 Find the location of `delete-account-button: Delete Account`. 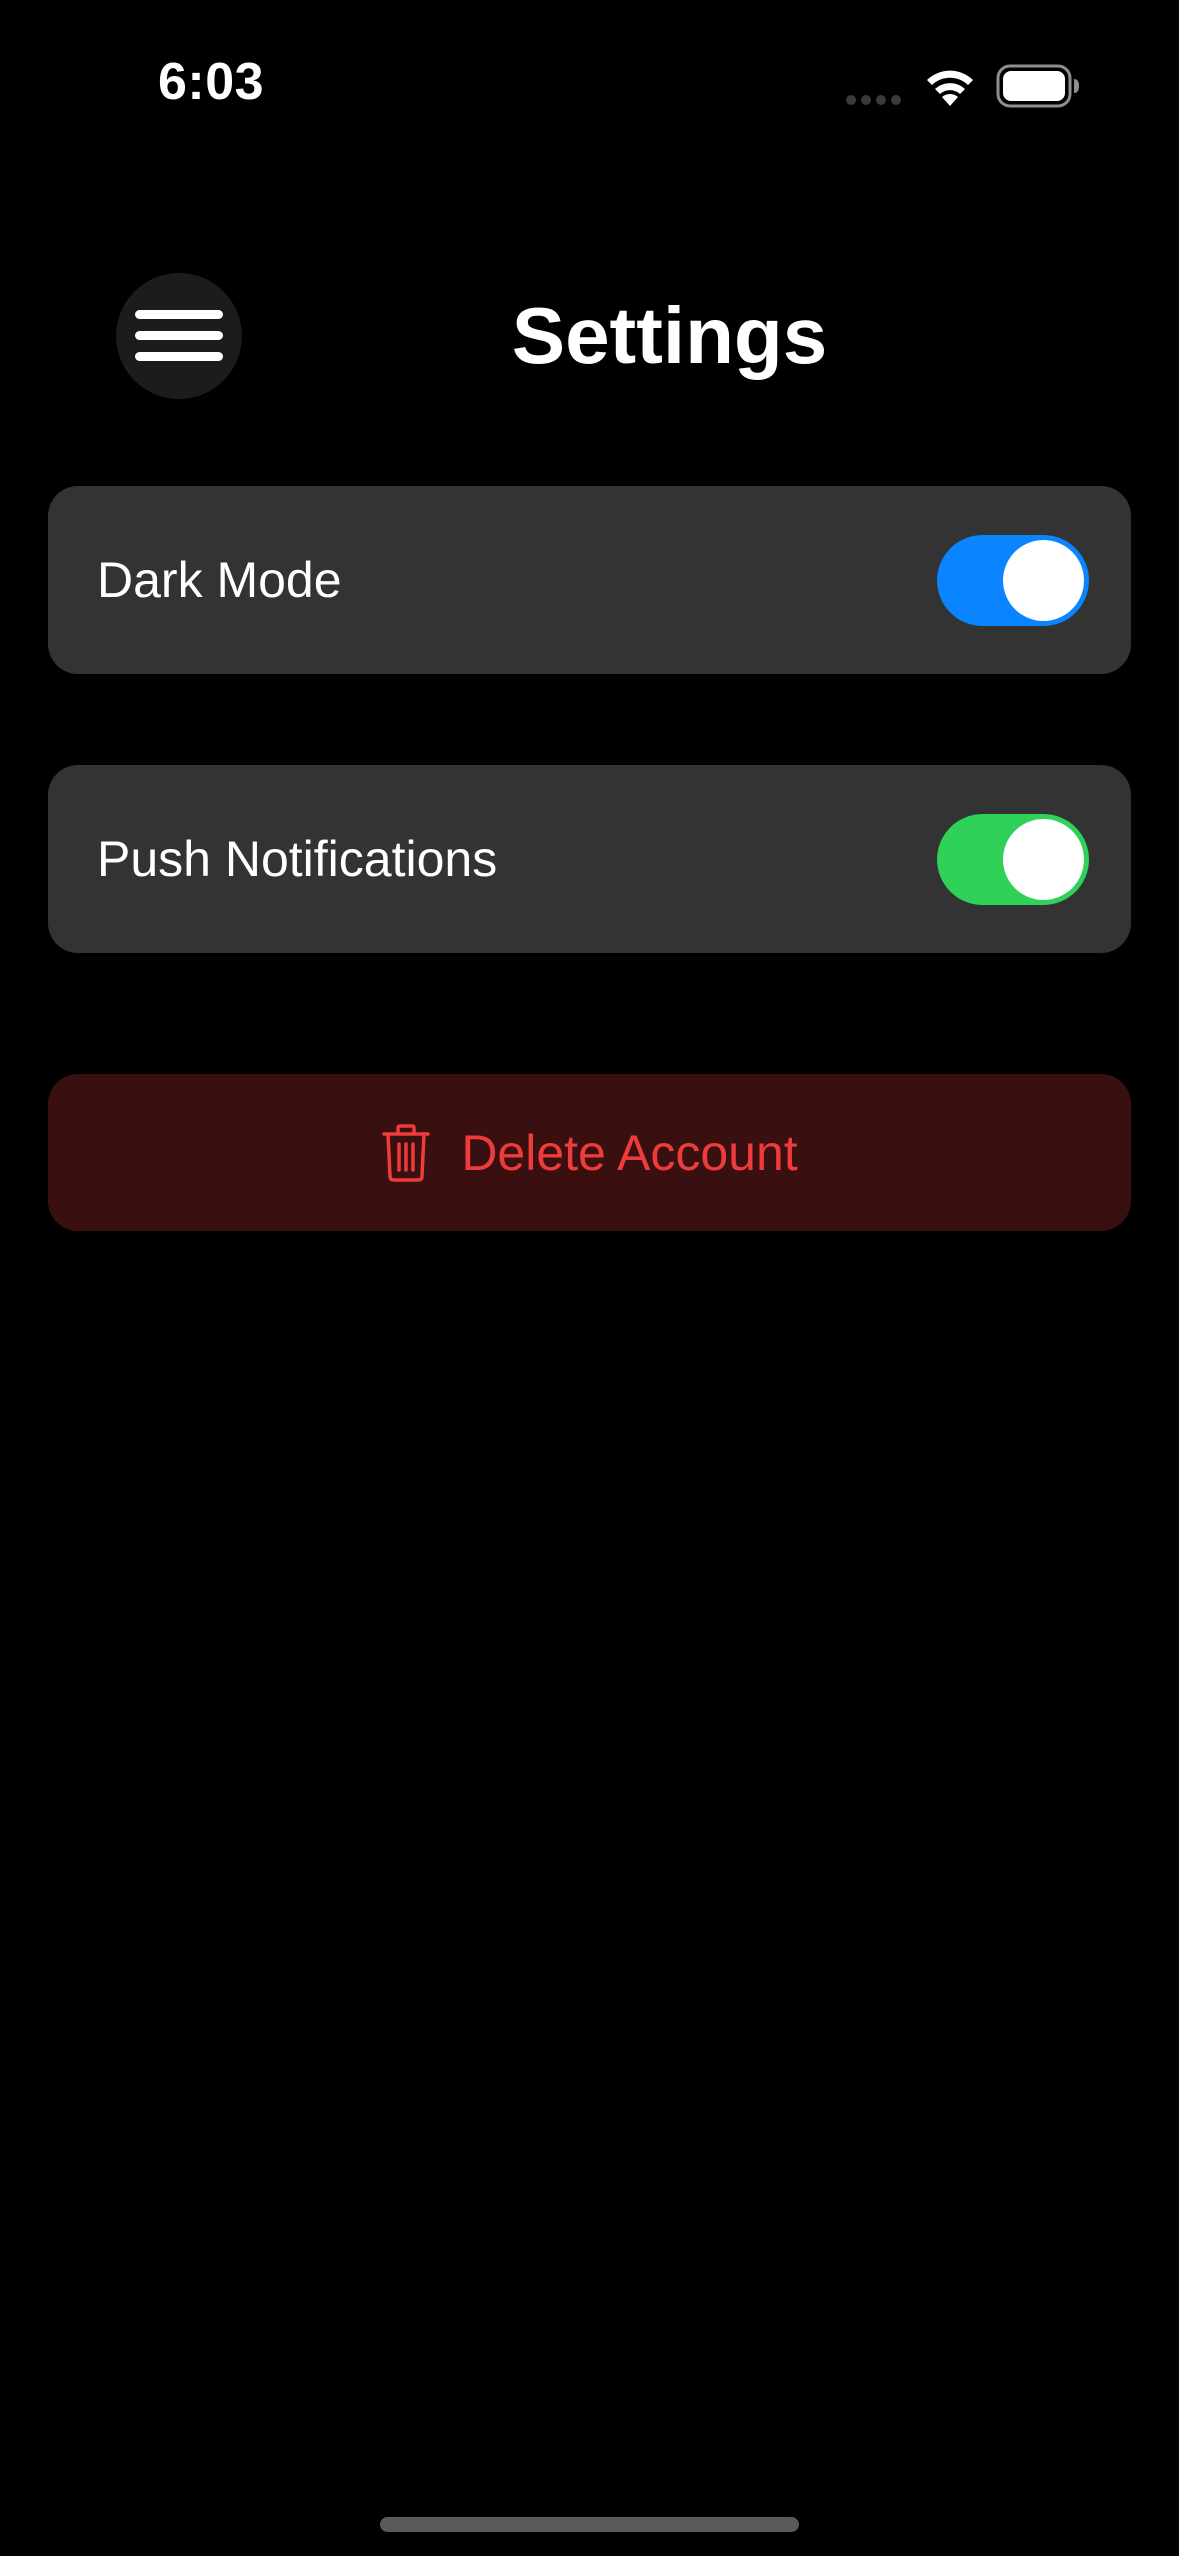

delete-account-button: Delete Account is located at coordinates (589, 1152).